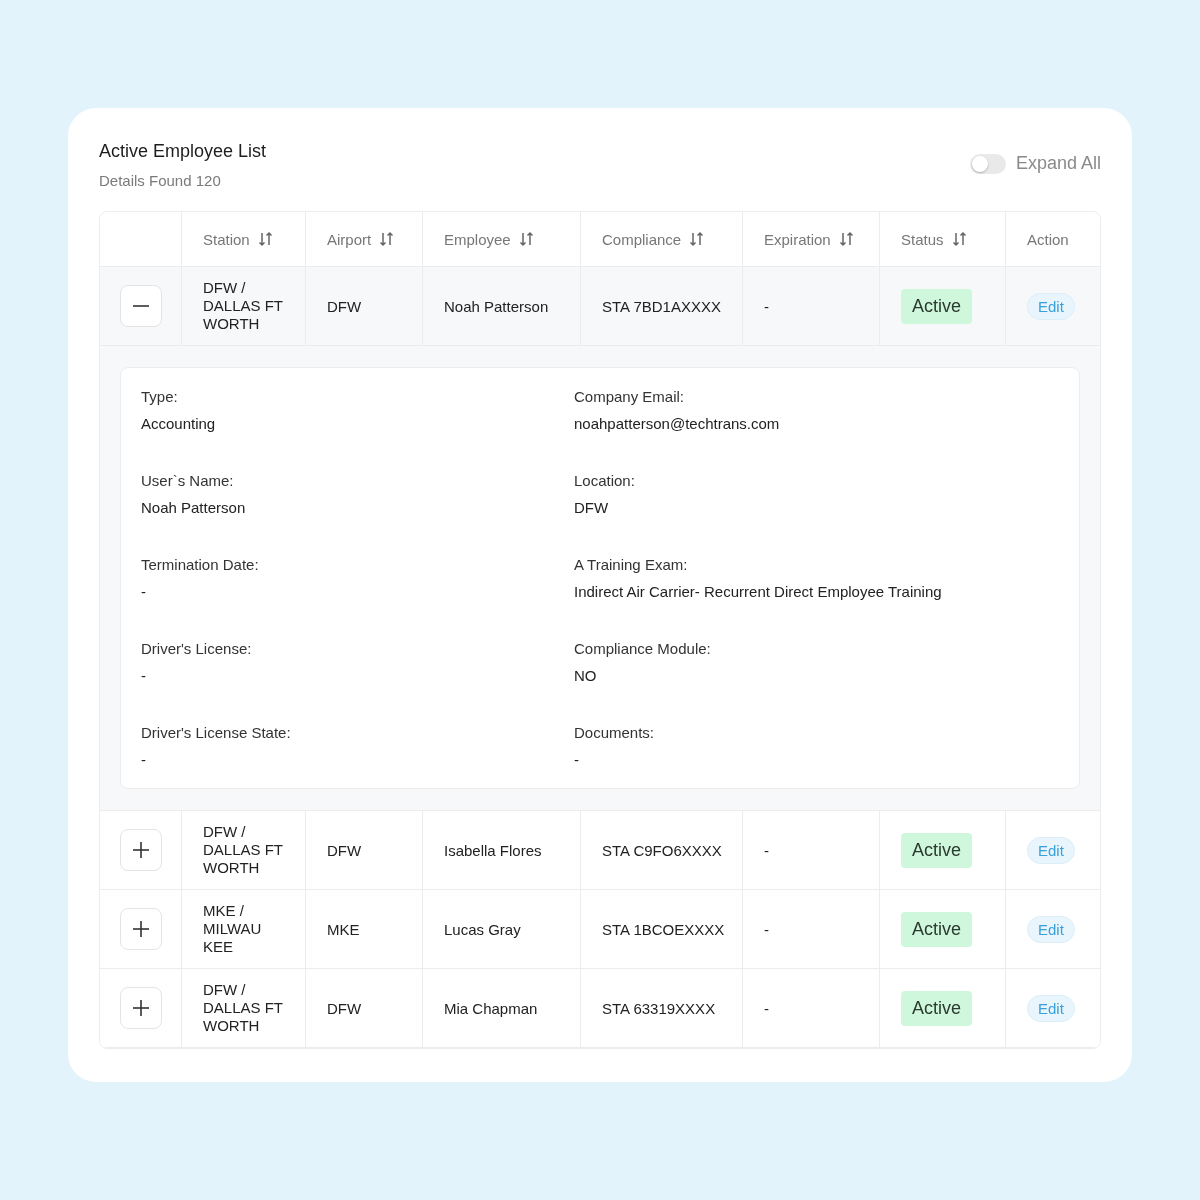  What do you see at coordinates (343, 929) in the screenshot?
I see `table-cell: MKE` at bounding box center [343, 929].